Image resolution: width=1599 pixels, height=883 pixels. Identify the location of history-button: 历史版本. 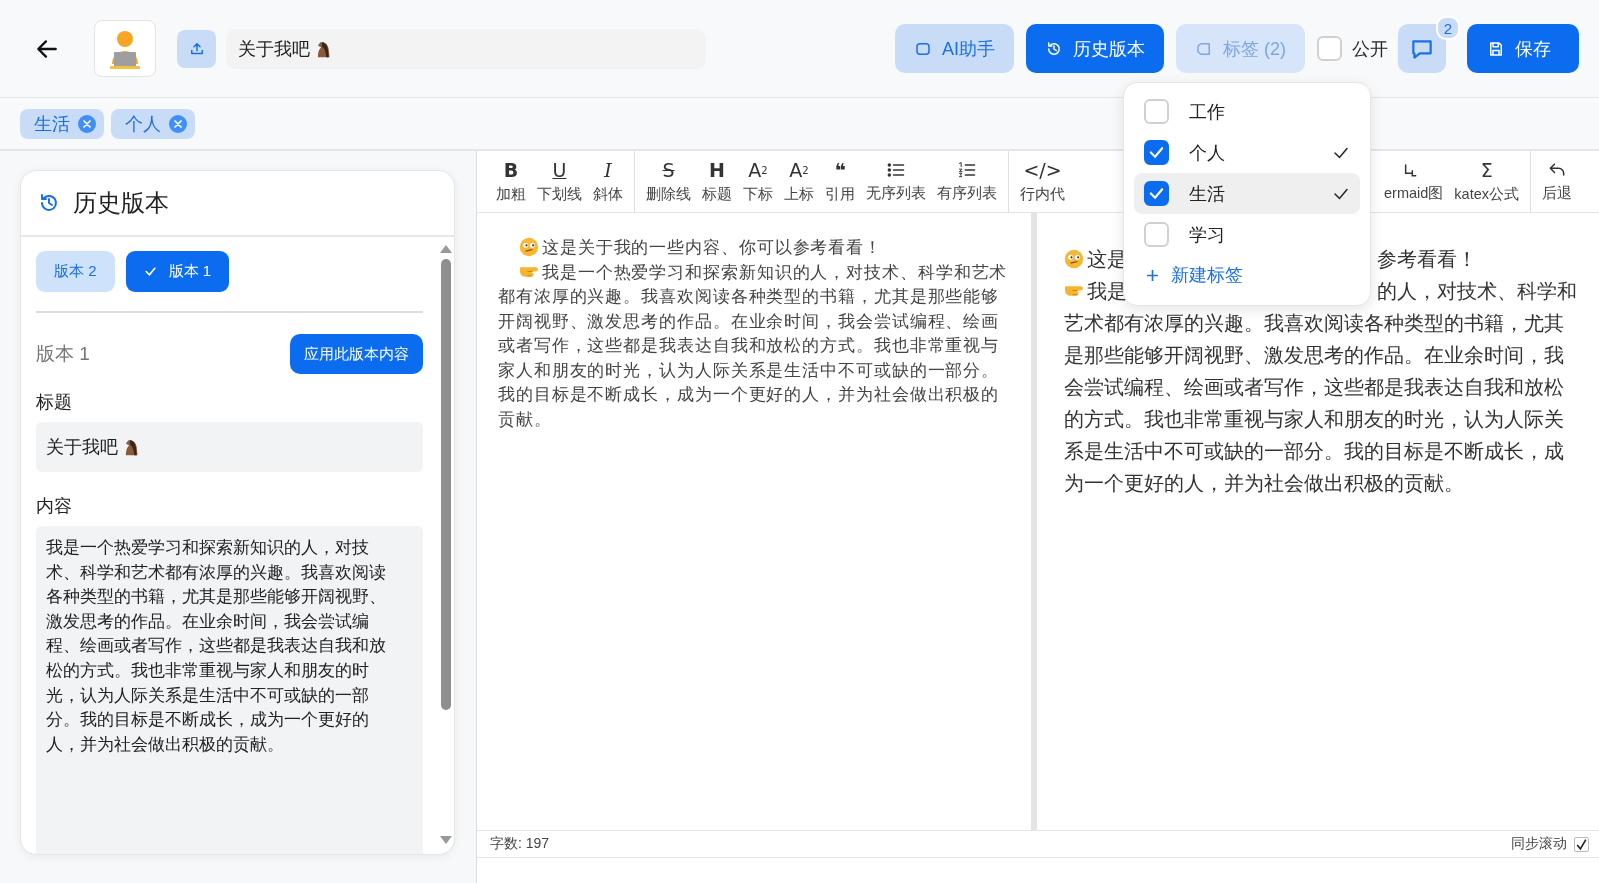
(1095, 48).